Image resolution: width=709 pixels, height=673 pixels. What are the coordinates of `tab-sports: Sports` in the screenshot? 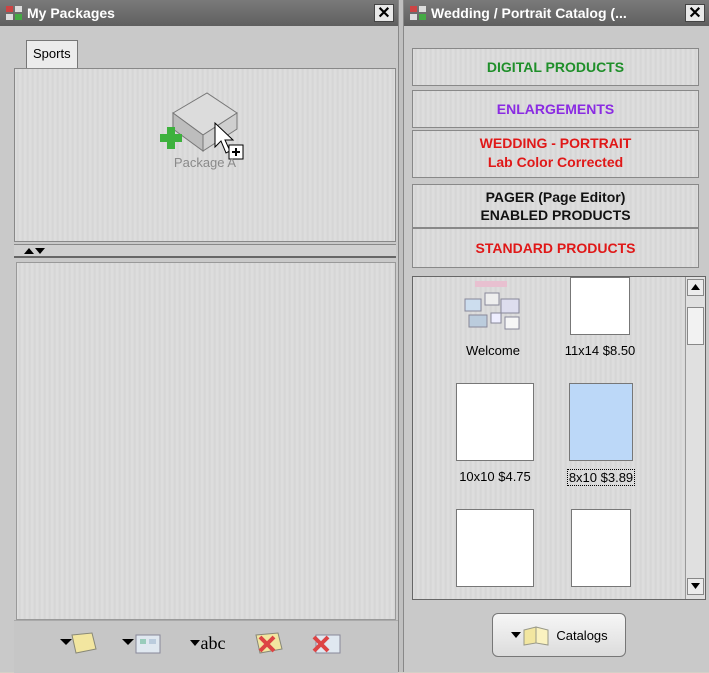 It's located at (52, 54).